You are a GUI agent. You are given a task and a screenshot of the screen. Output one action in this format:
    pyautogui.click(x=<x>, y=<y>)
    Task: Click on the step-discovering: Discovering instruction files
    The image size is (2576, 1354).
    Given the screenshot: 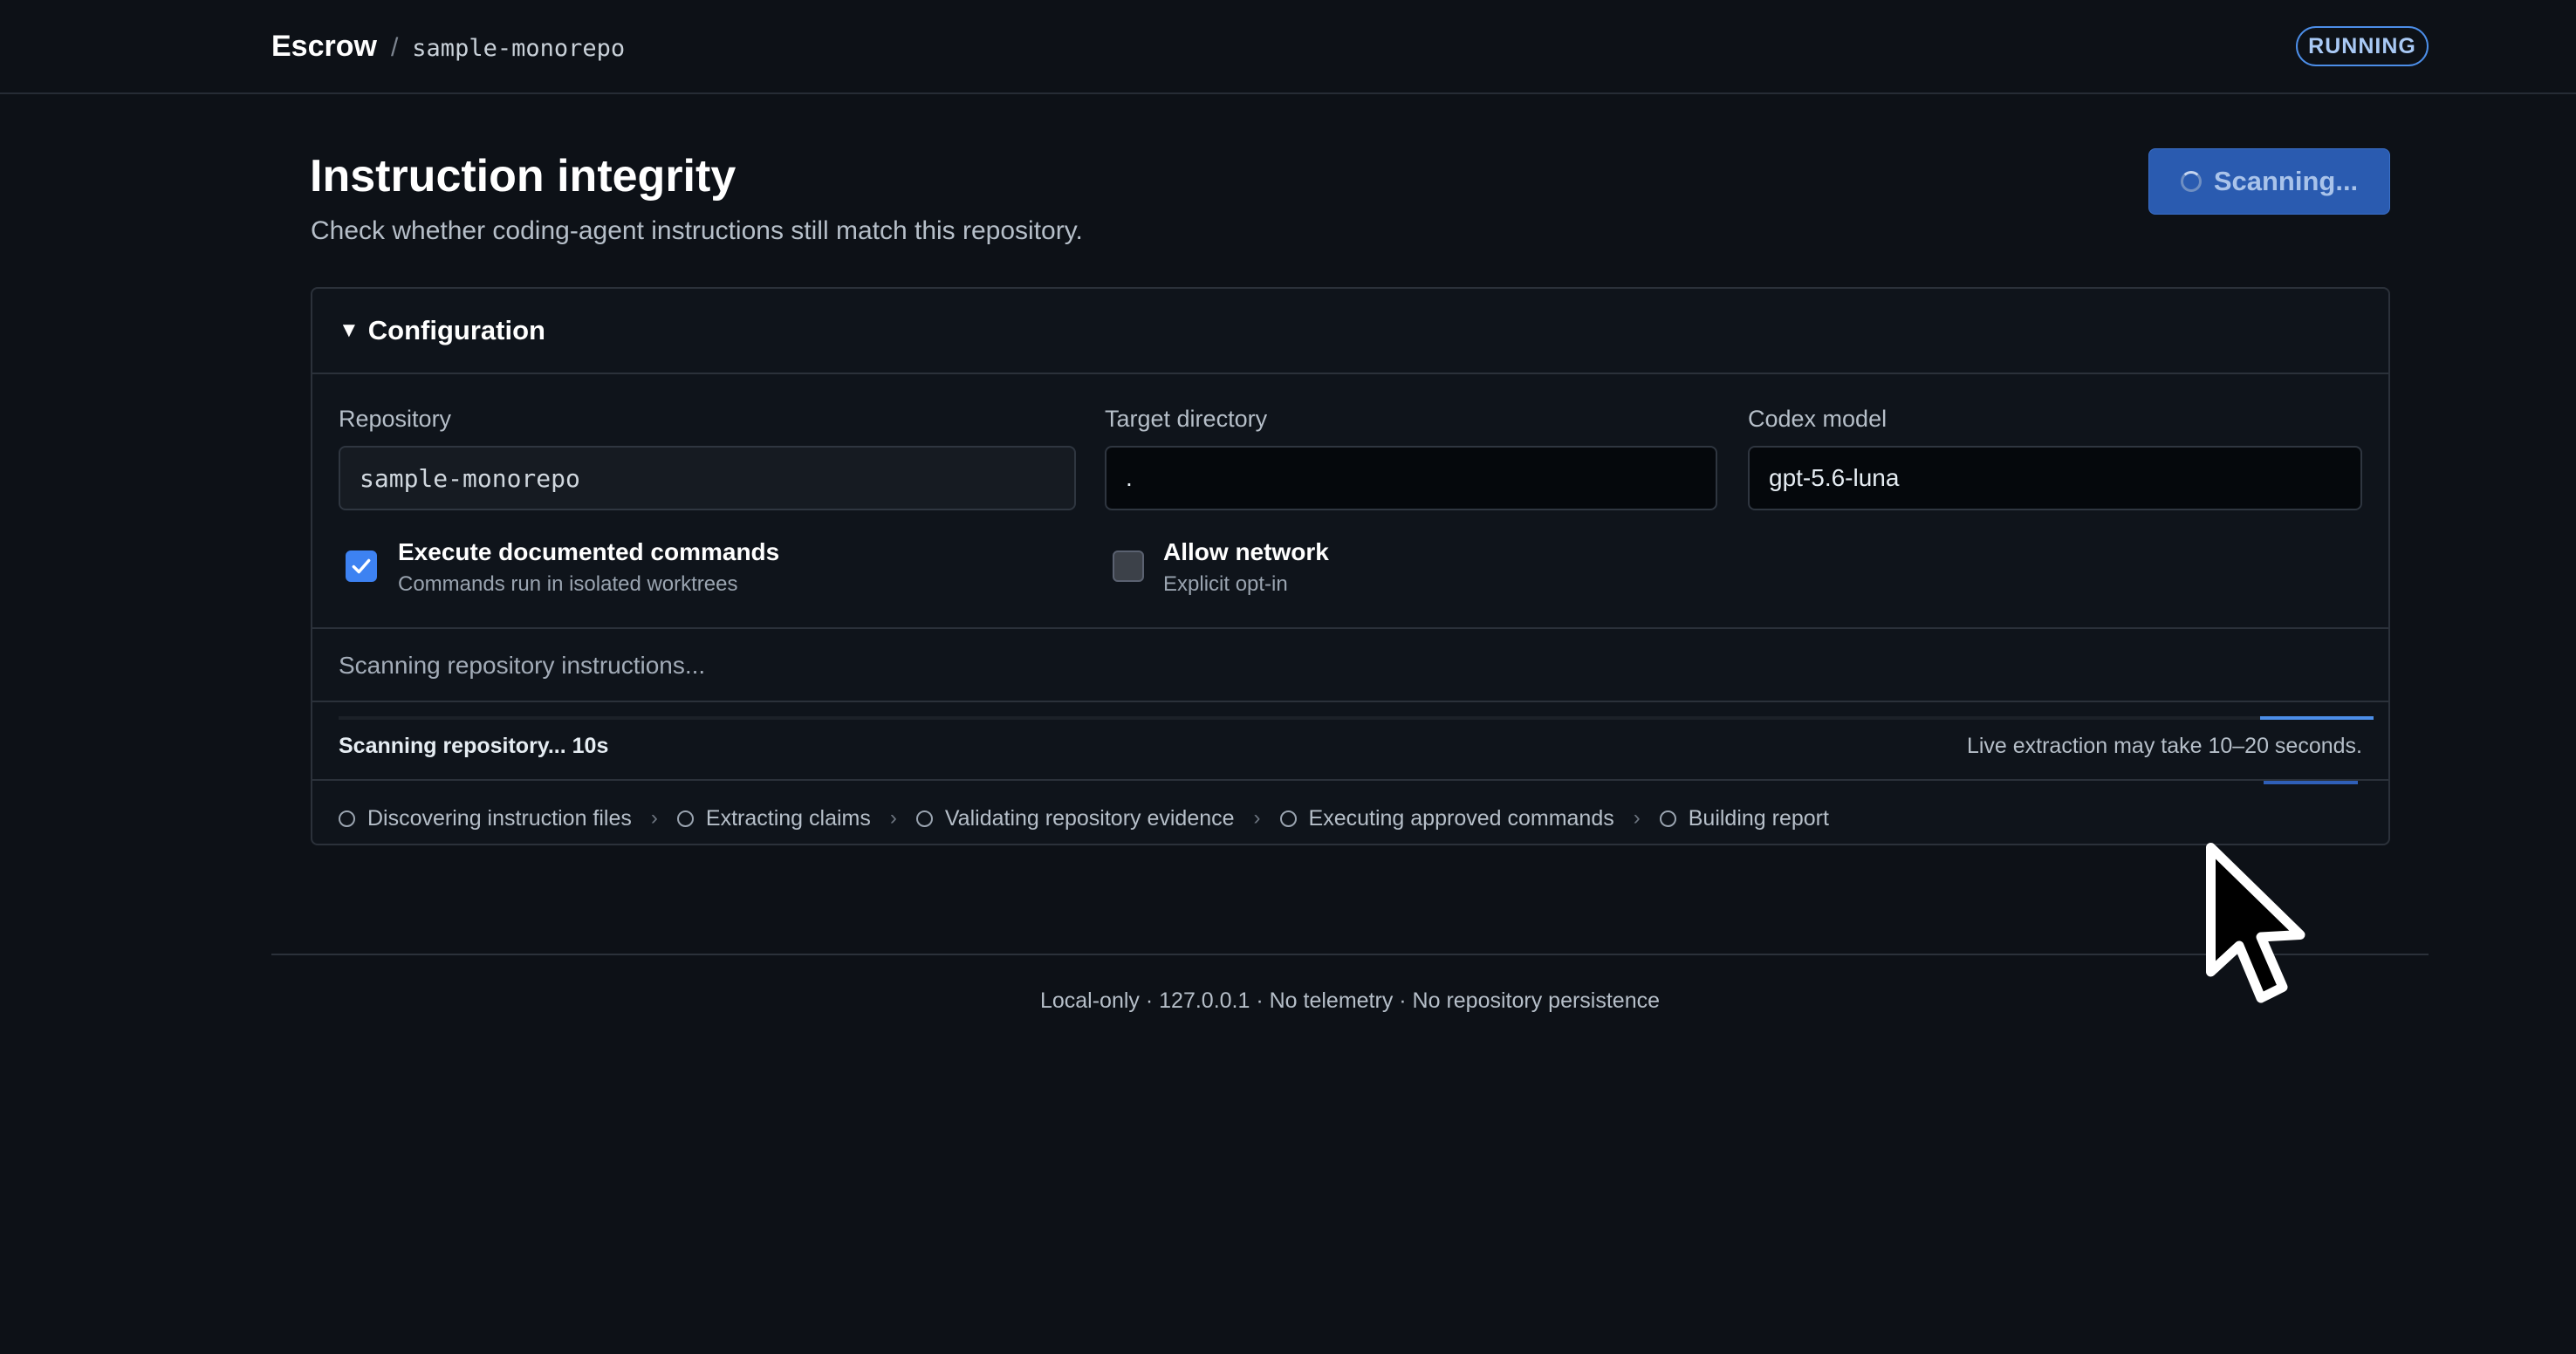 What is the action you would take?
    pyautogui.click(x=485, y=818)
    